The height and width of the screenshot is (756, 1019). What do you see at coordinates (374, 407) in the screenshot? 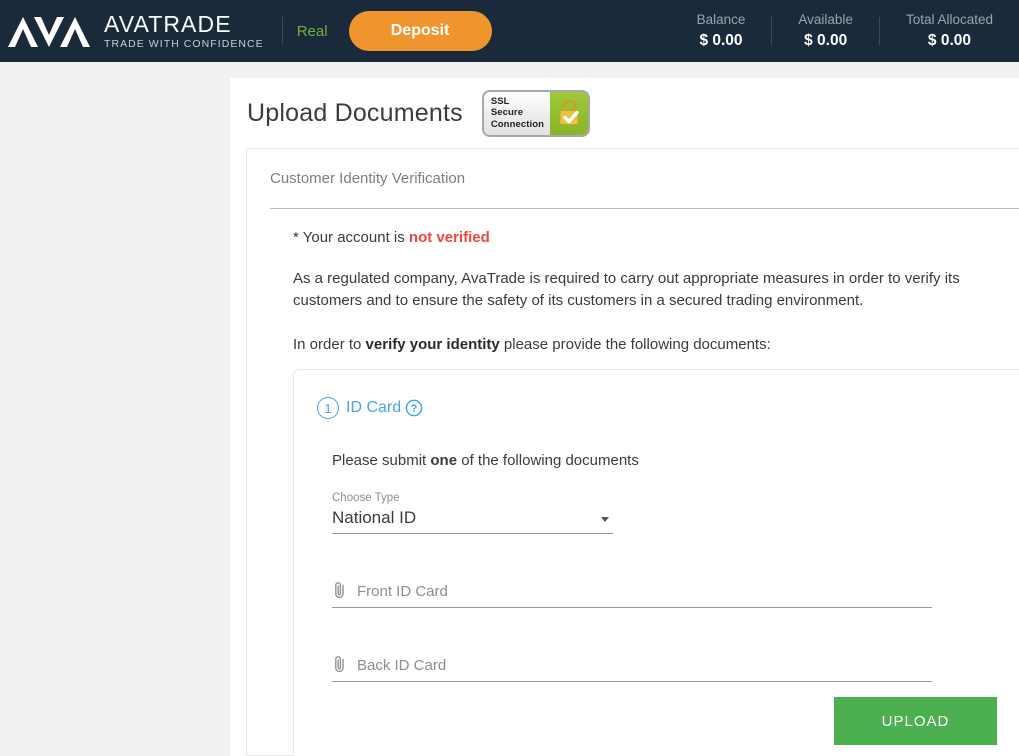
I see `id-card-title: ID Card` at bounding box center [374, 407].